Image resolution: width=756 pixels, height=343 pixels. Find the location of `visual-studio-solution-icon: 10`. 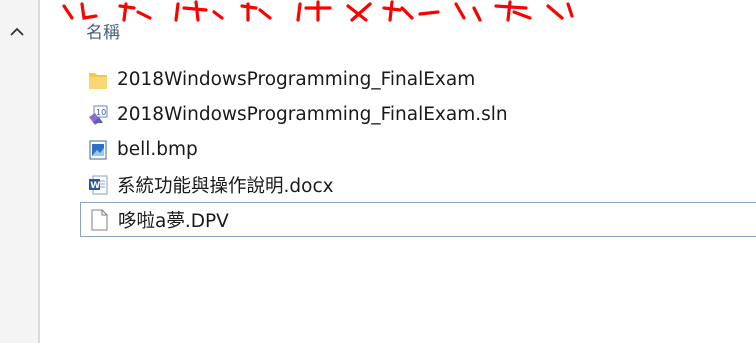

visual-studio-solution-icon: 10 is located at coordinates (98, 115).